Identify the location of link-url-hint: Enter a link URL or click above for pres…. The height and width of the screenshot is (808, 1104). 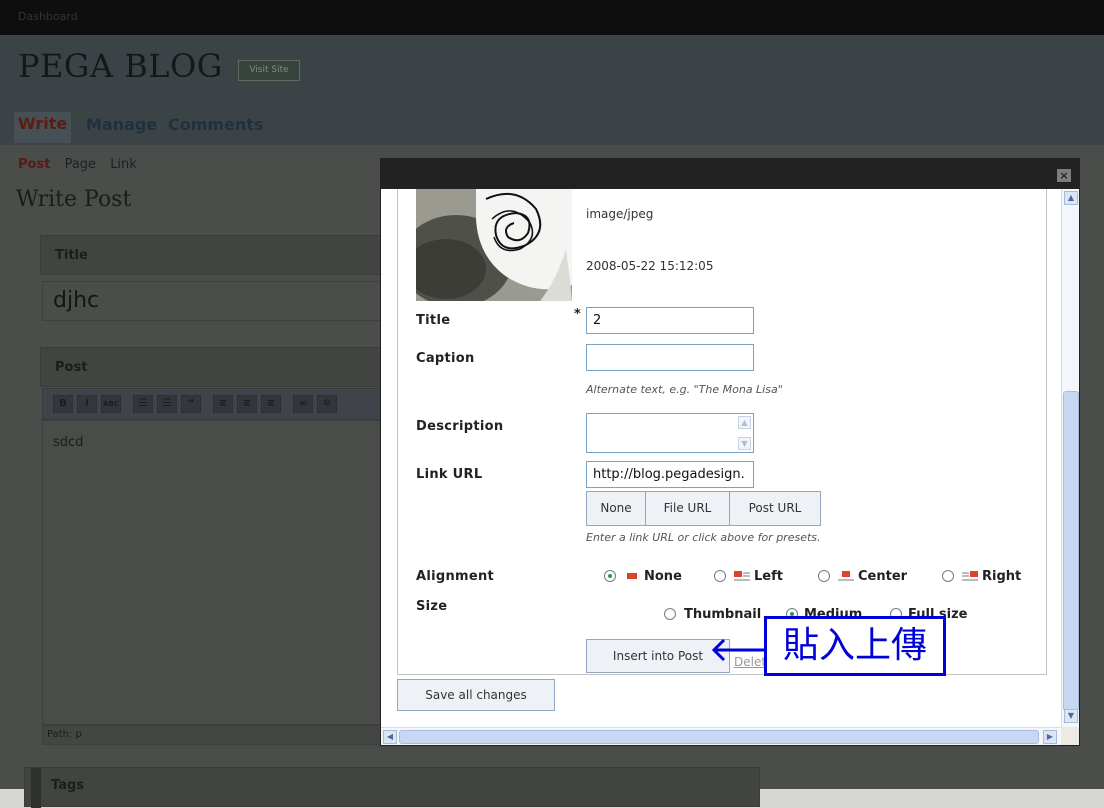
(703, 537).